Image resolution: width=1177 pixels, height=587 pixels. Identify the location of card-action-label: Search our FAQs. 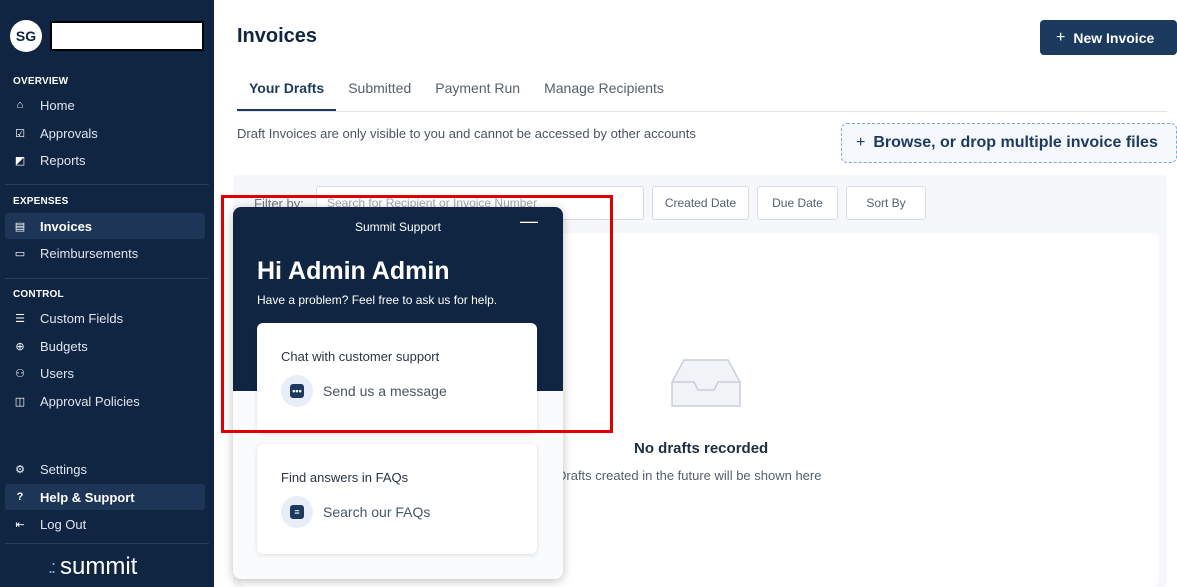
(377, 512).